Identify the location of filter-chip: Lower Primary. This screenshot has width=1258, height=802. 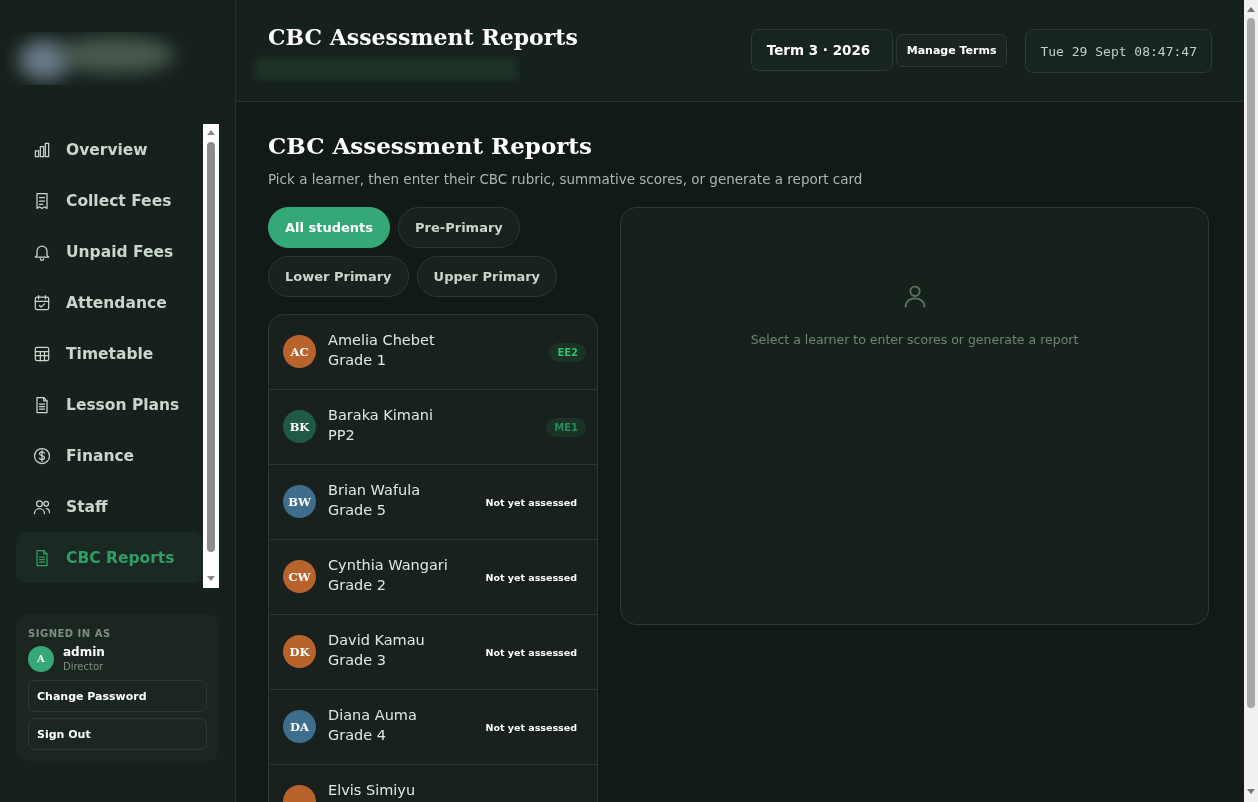
(338, 276).